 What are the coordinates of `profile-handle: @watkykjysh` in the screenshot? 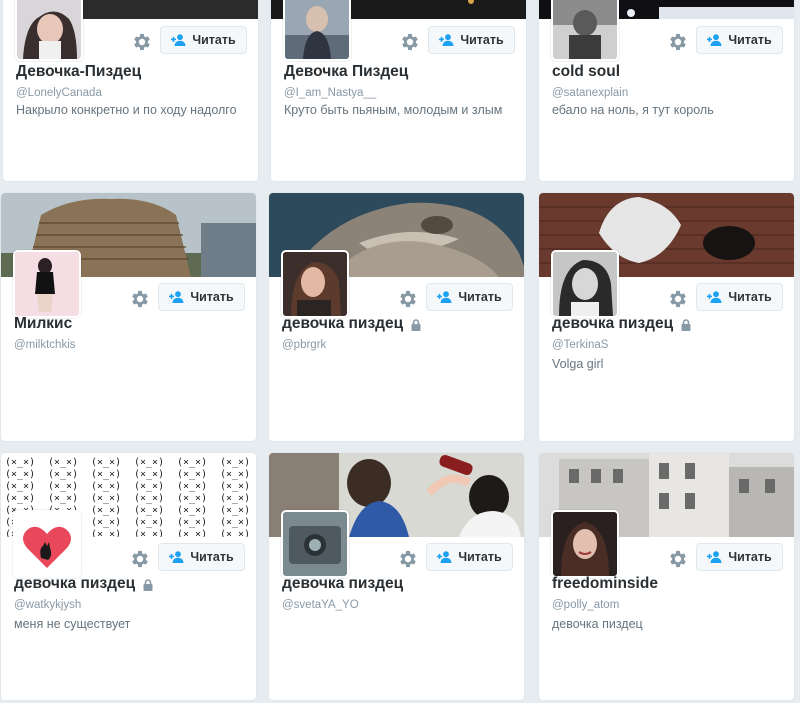 It's located at (47, 605).